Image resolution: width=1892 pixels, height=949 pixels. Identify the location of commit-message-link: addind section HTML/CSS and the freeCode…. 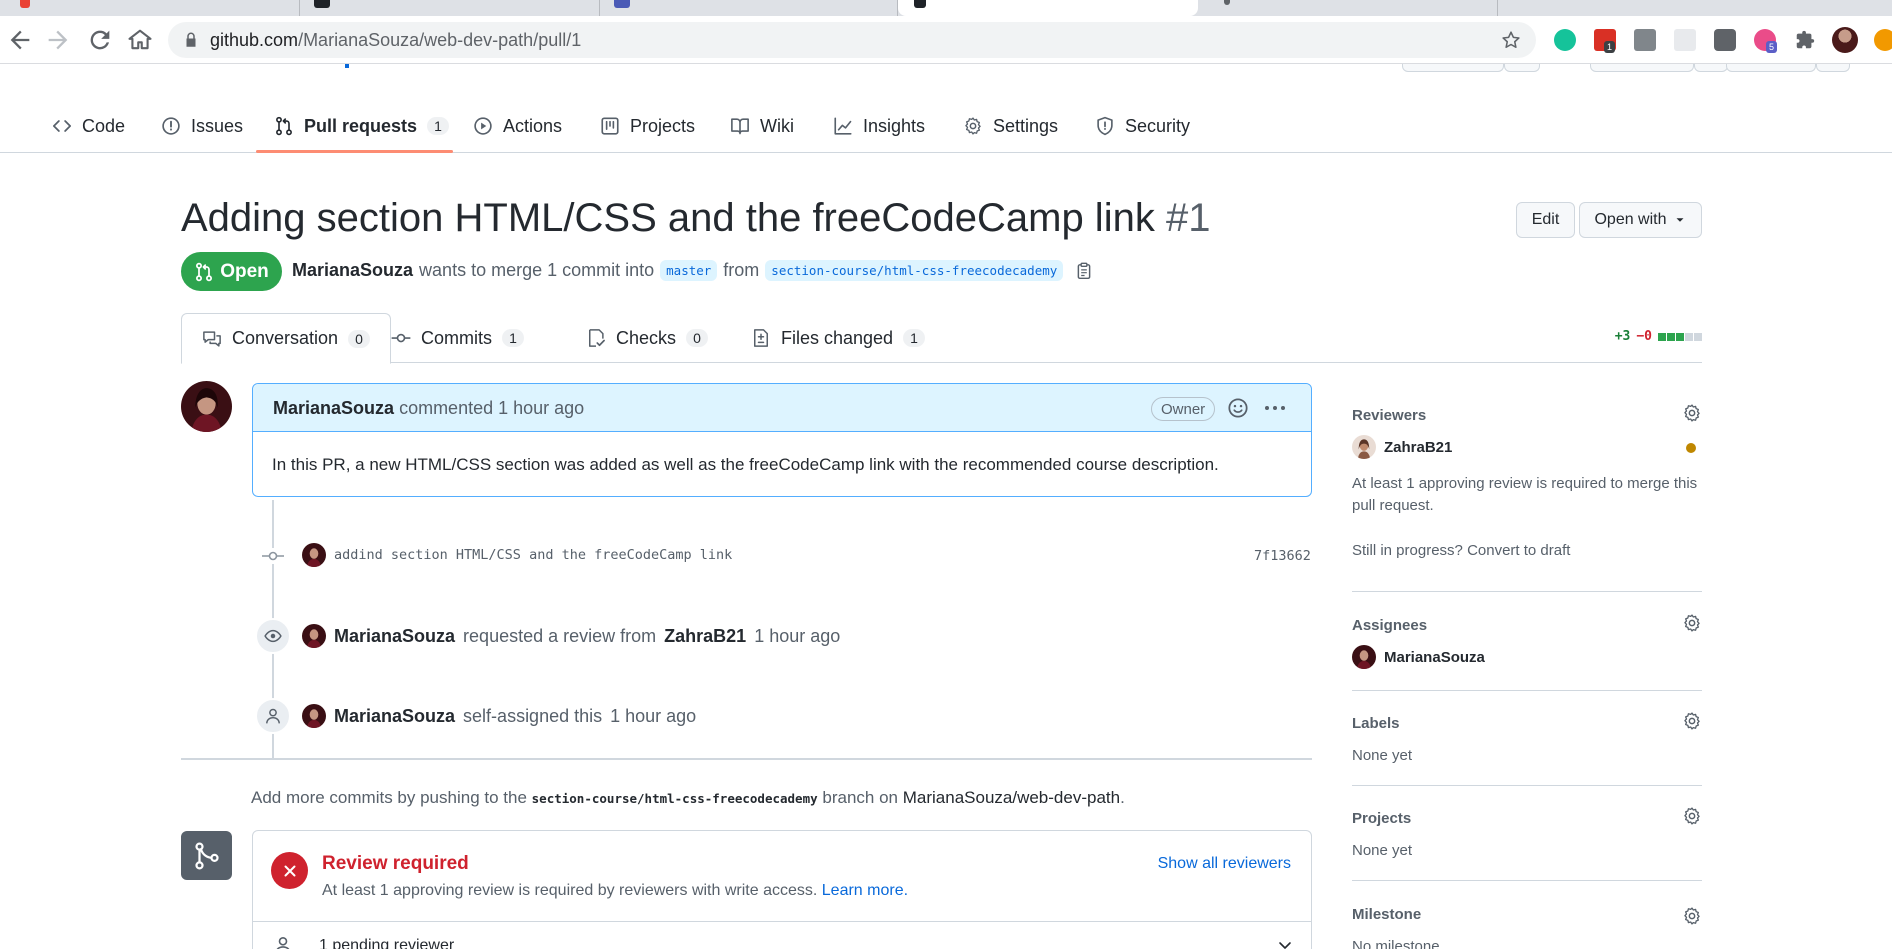
(533, 555).